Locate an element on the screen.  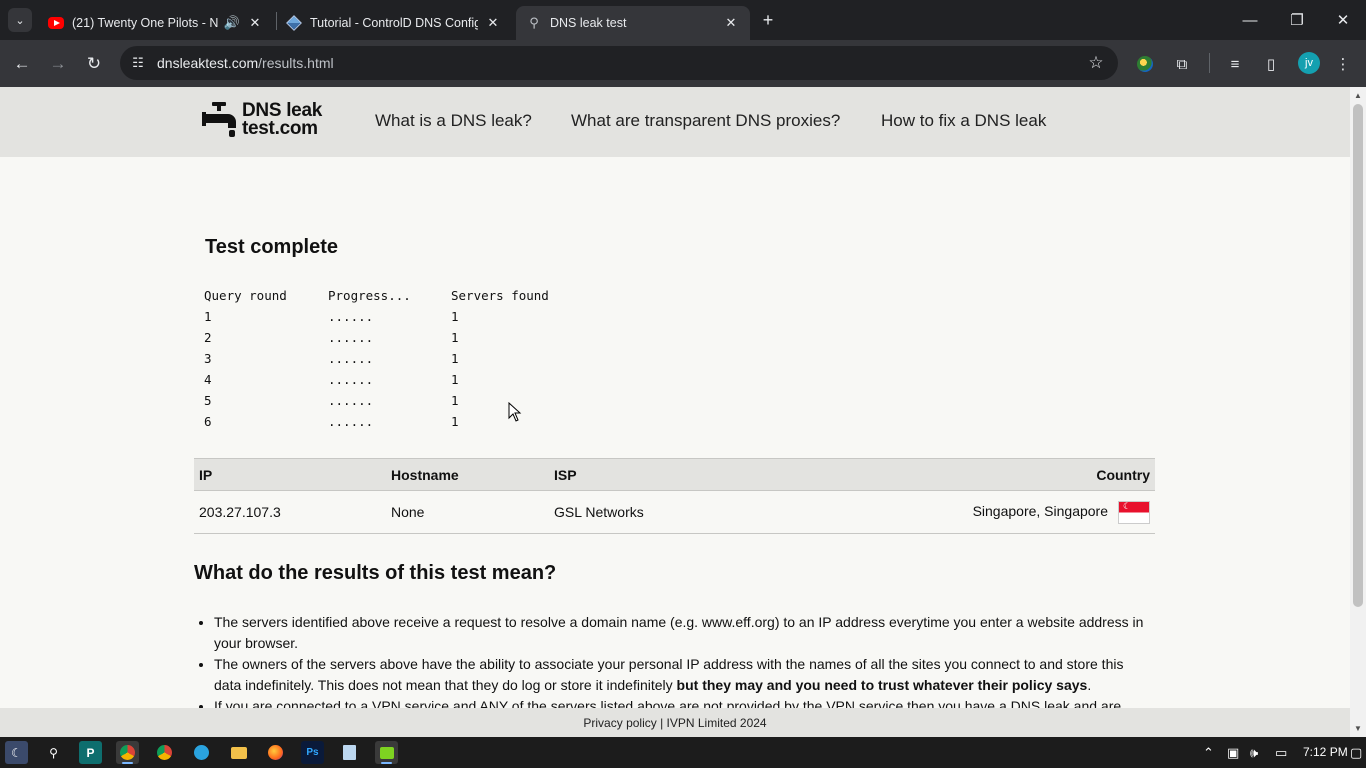
tab-title: (21) Twenty One Pilots - Ne is located at coordinates (145, 23).